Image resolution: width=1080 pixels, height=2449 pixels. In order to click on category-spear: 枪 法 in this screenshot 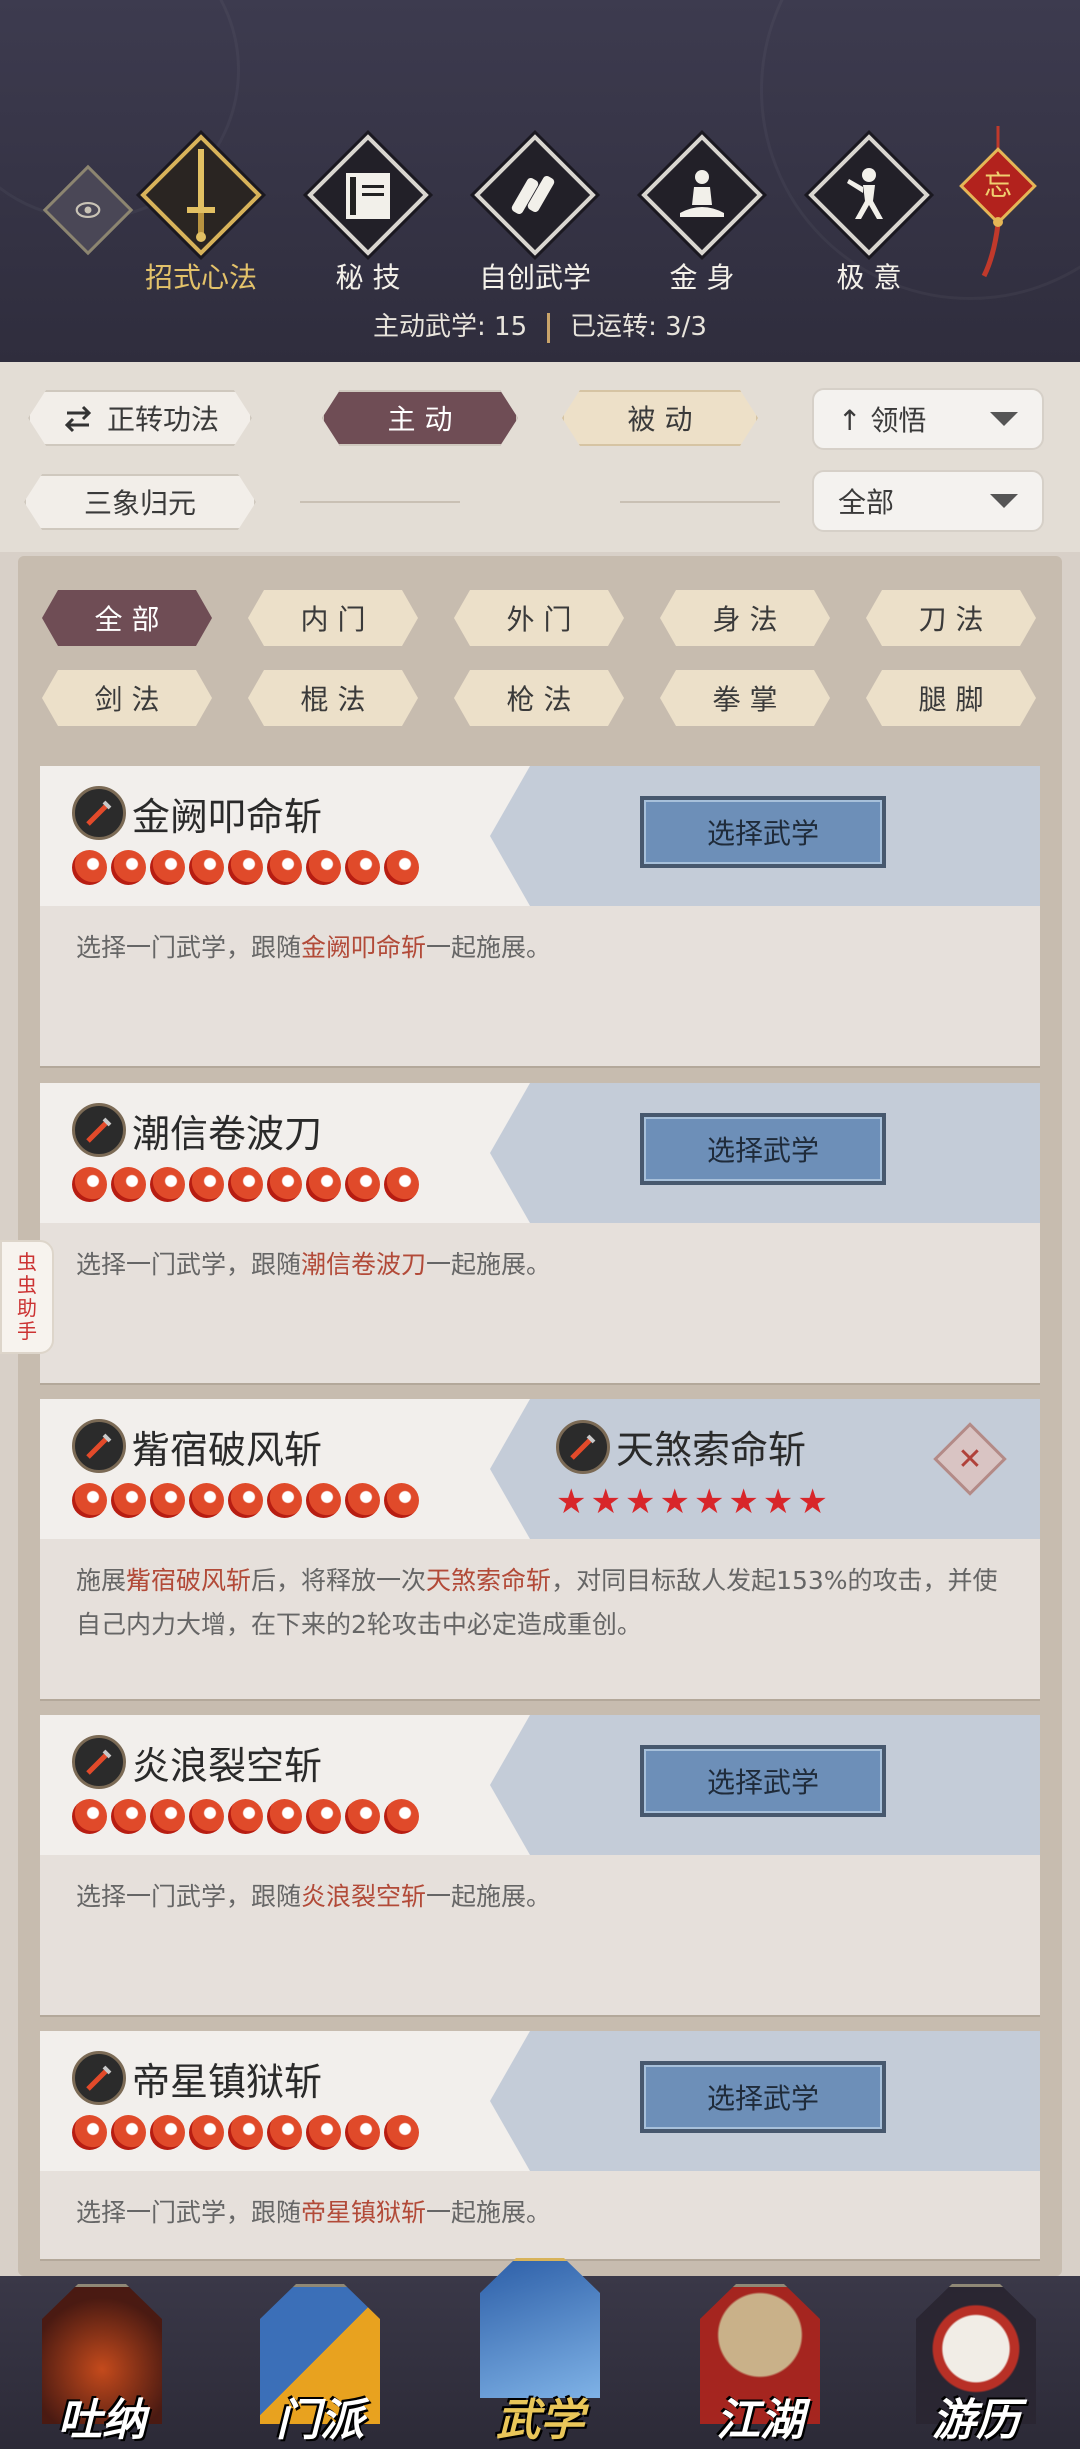, I will do `click(539, 698)`.